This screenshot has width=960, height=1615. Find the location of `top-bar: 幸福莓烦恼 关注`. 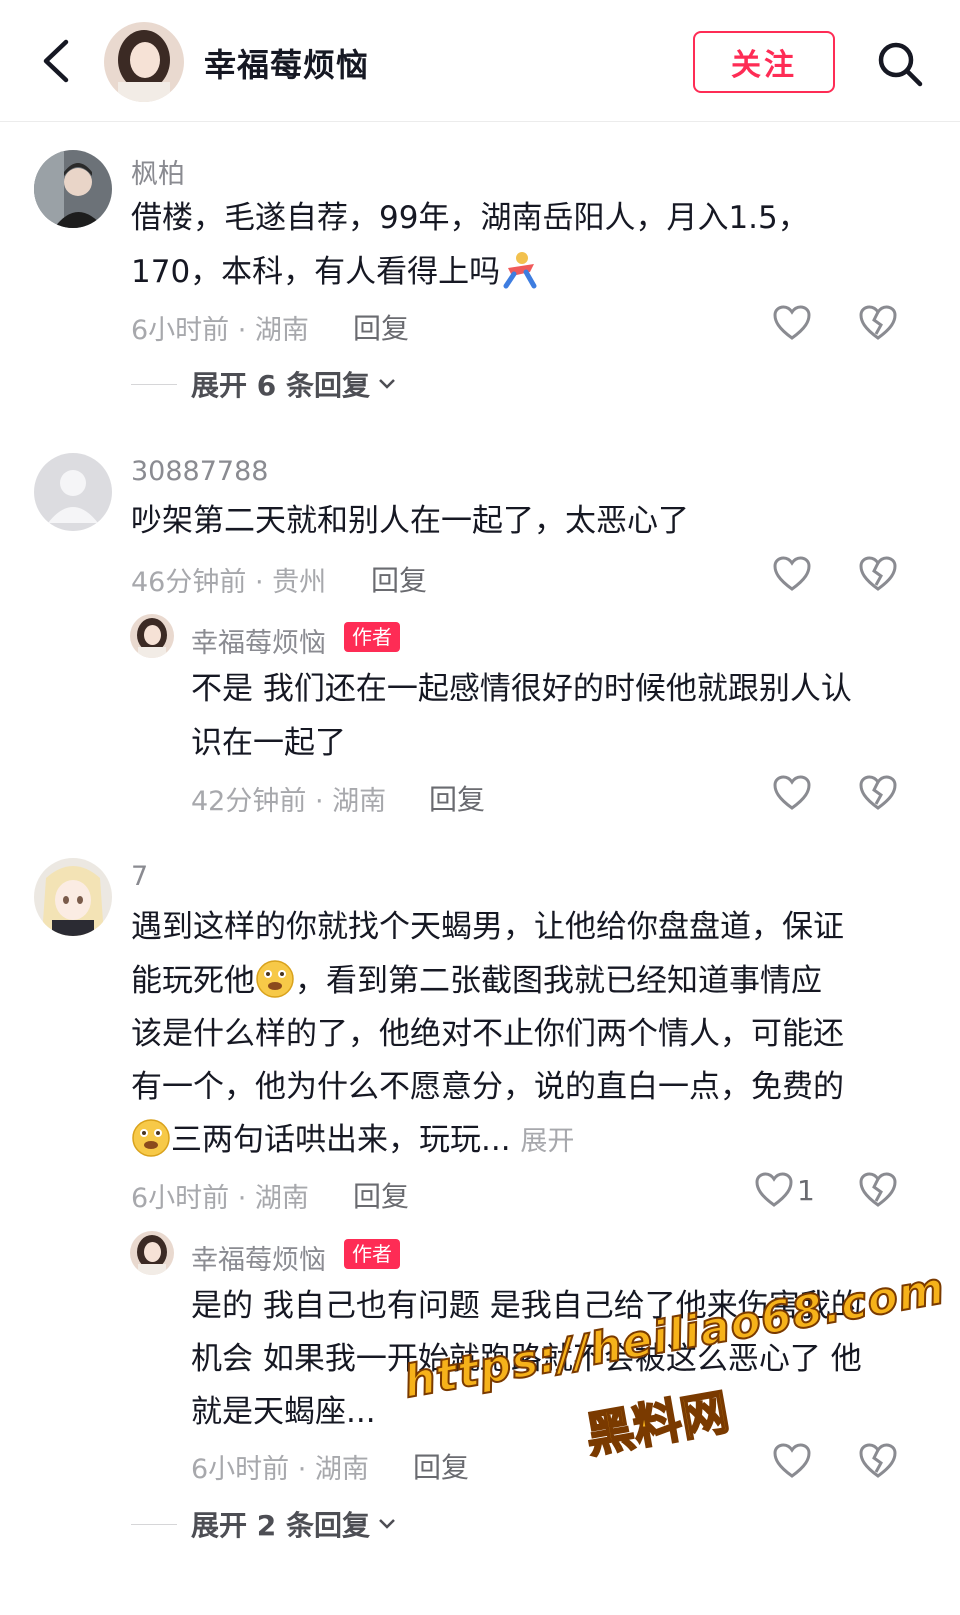

top-bar: 幸福莓烦恼 关注 is located at coordinates (480, 61).